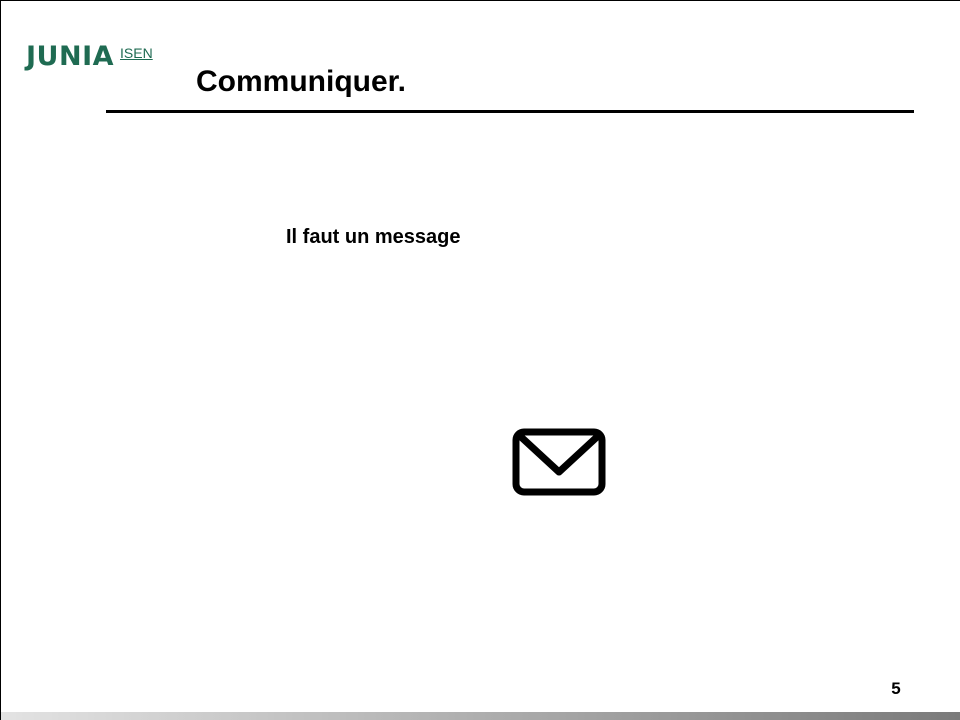 This screenshot has width=960, height=720. What do you see at coordinates (559, 462) in the screenshot?
I see `envelope-icon` at bounding box center [559, 462].